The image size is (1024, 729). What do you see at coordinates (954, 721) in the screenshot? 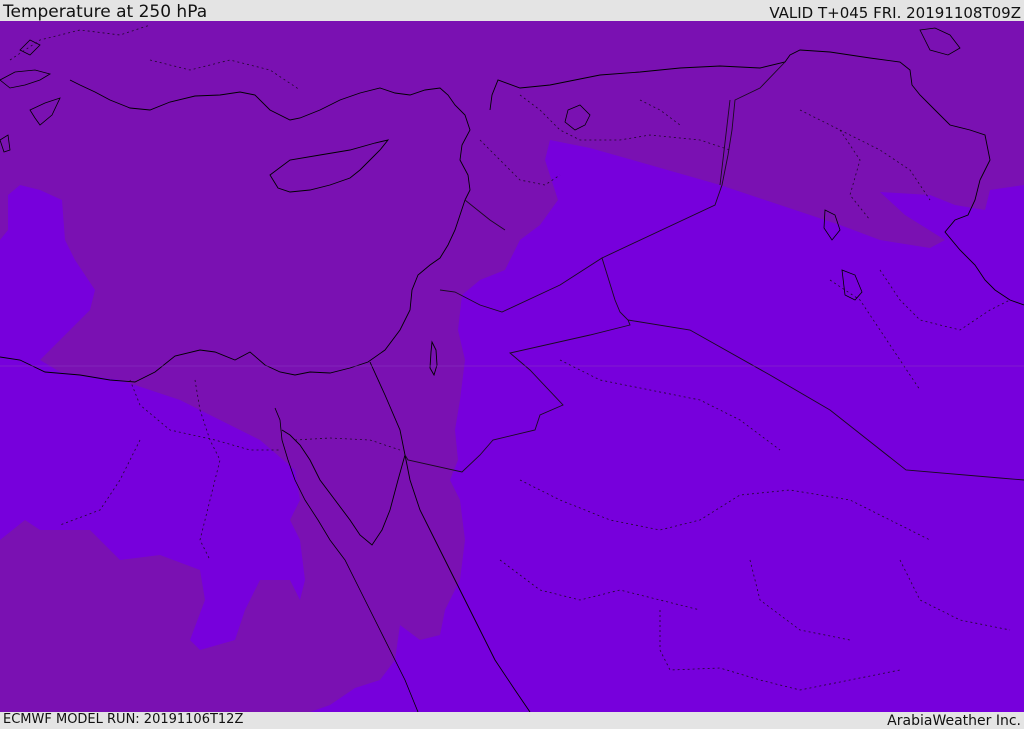
I see `credit-label: ArabiaWeather Inc.` at bounding box center [954, 721].